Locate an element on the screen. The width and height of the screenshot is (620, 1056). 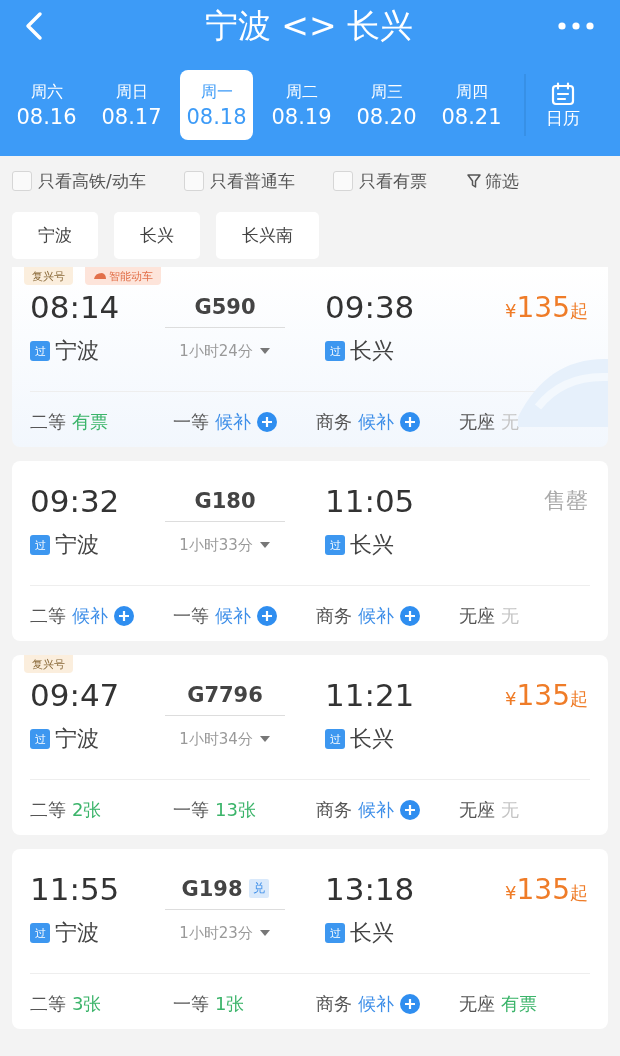
more-icon is located at coordinates (576, 26).